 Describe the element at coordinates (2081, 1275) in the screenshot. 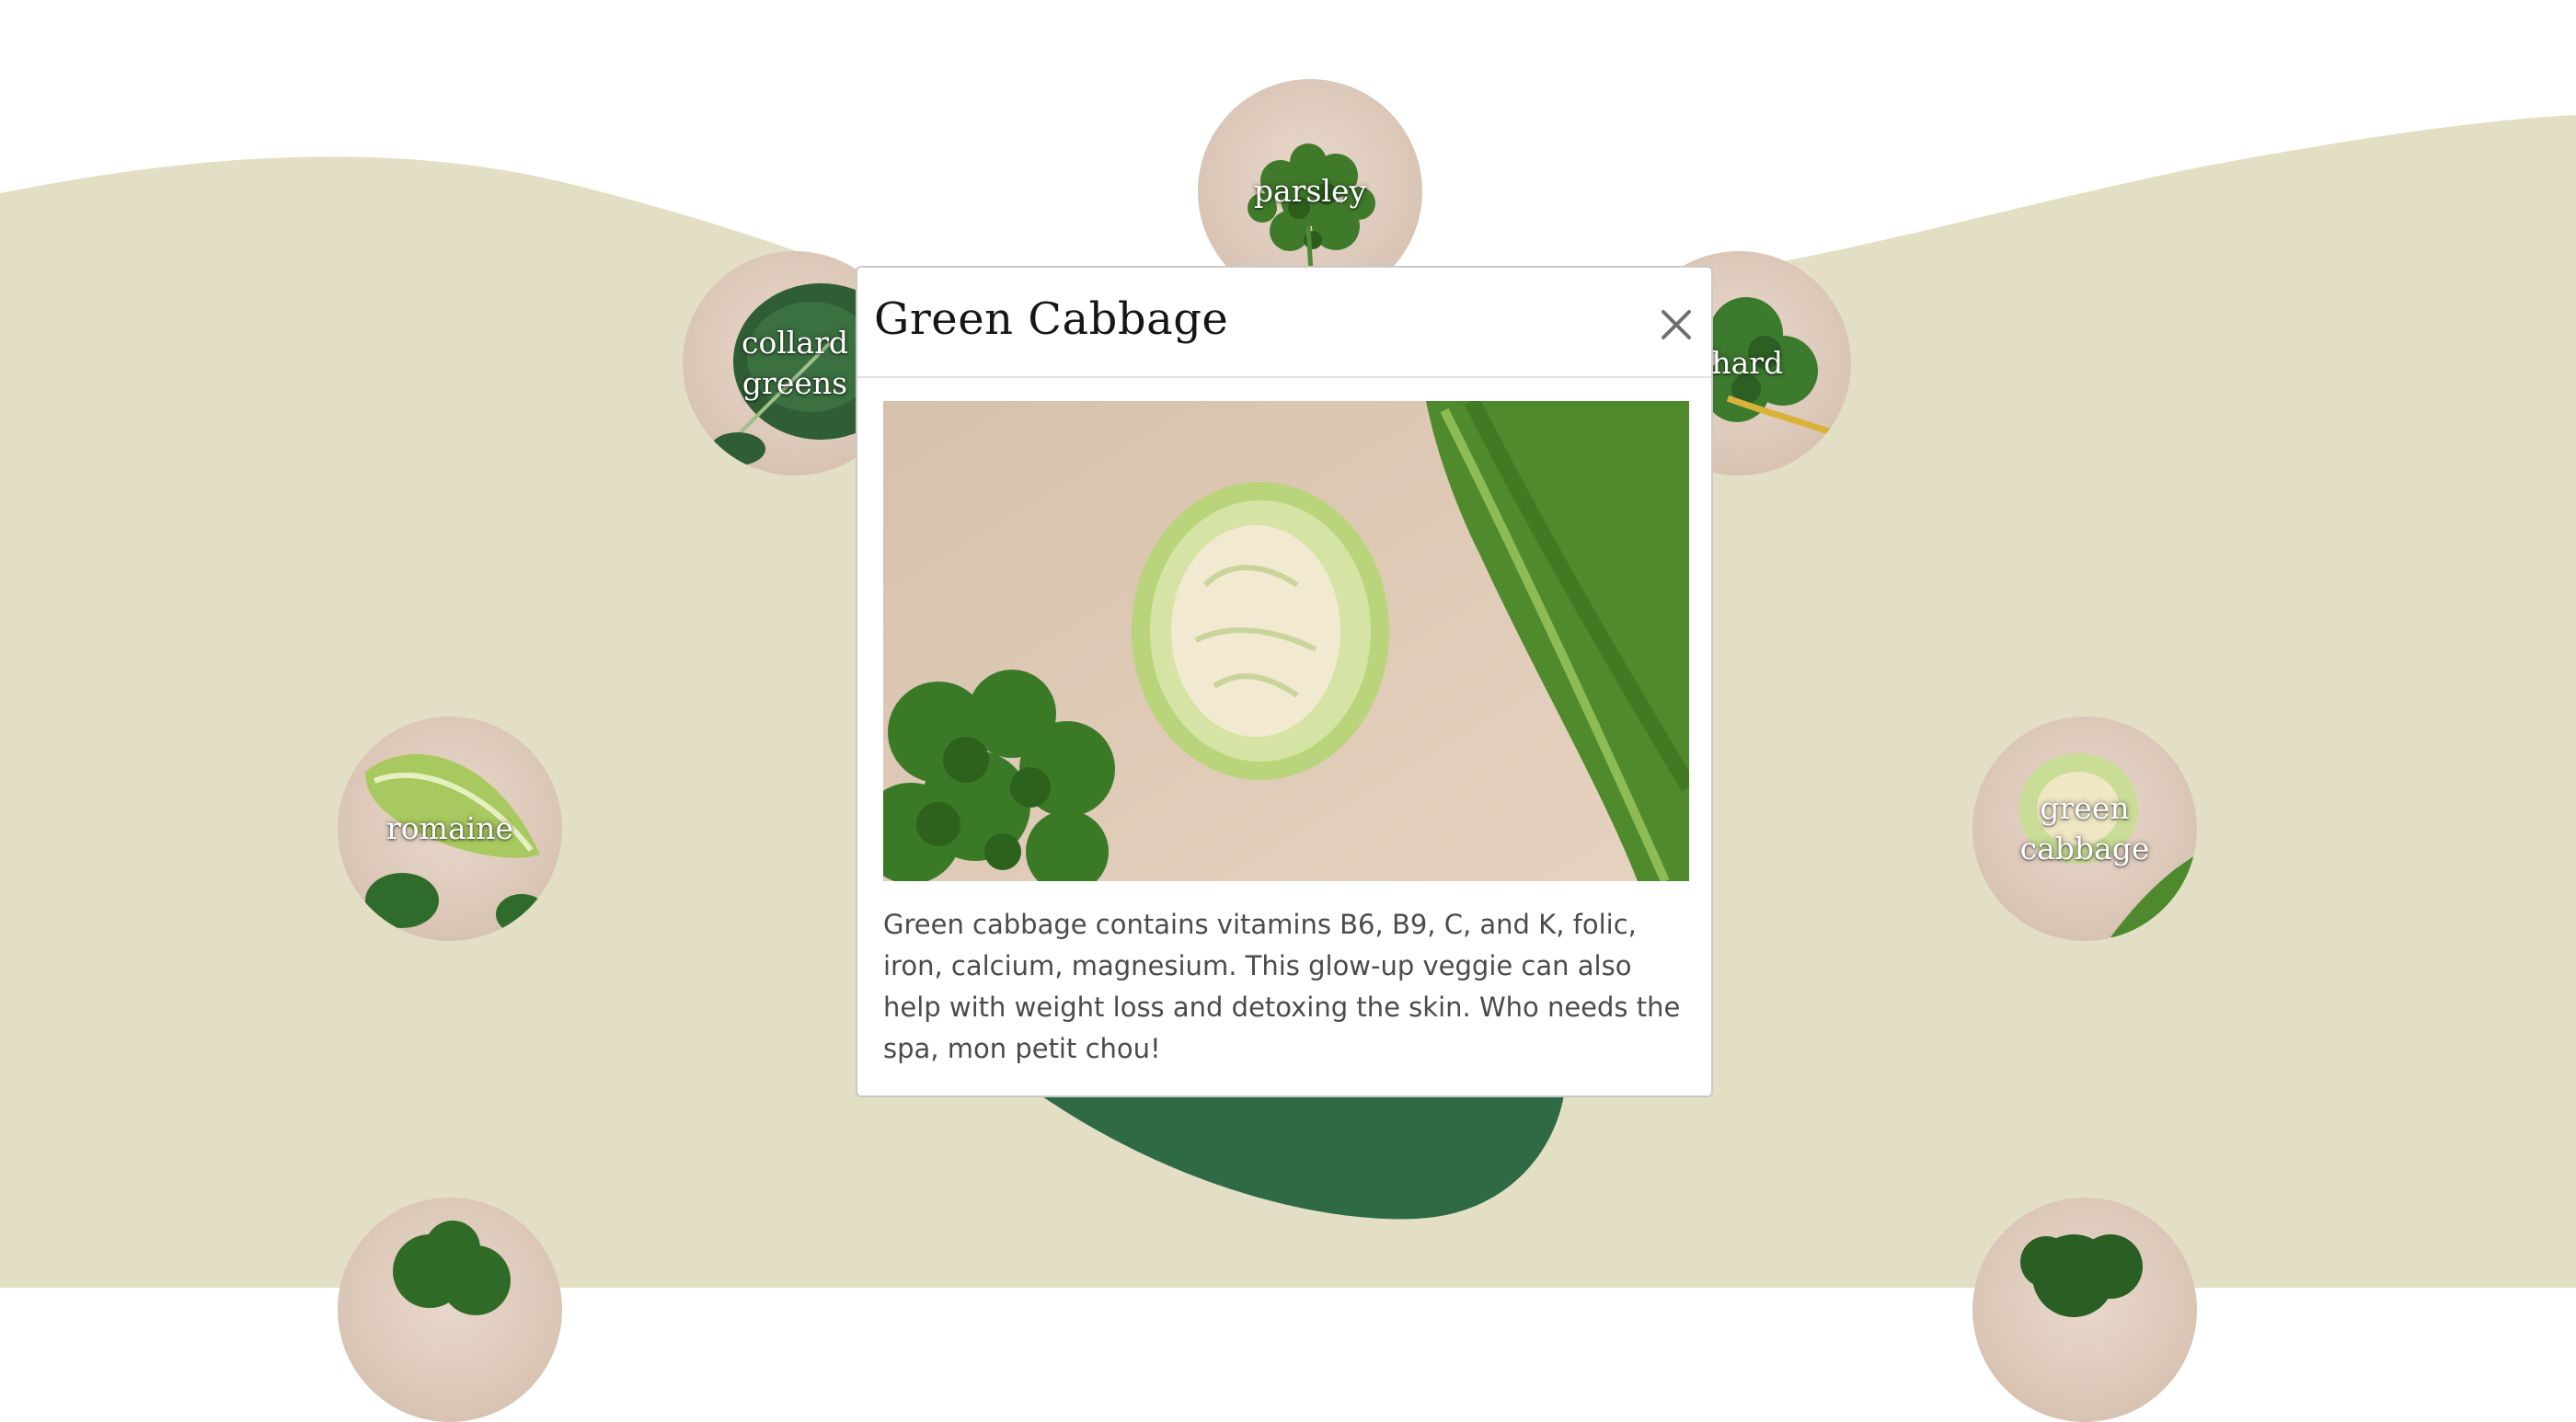

I see `broccoli-image` at that location.